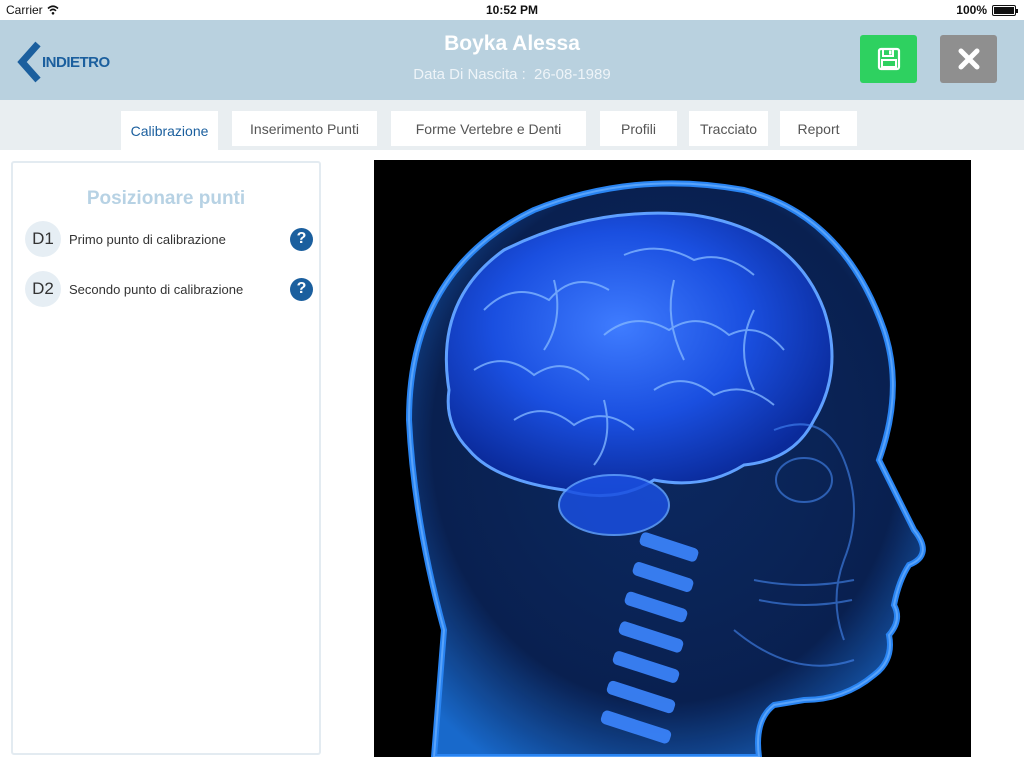  I want to click on battery-icon, so click(1005, 10).